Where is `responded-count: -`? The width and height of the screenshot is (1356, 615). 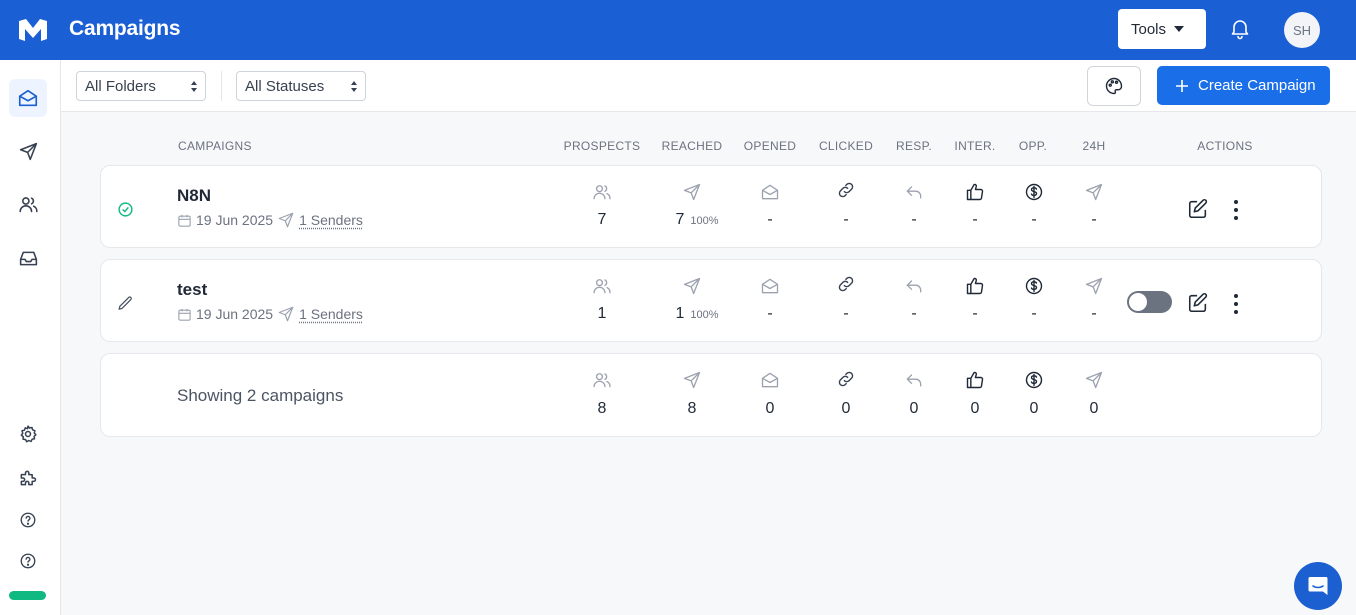
responded-count: - is located at coordinates (914, 313).